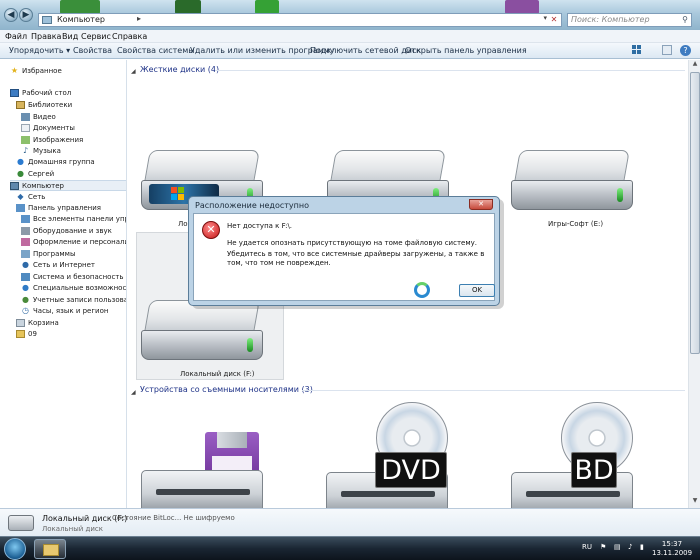 The image size is (700, 560). What do you see at coordinates (183, 224) in the screenshot?
I see `drive-c-label: Ло` at bounding box center [183, 224].